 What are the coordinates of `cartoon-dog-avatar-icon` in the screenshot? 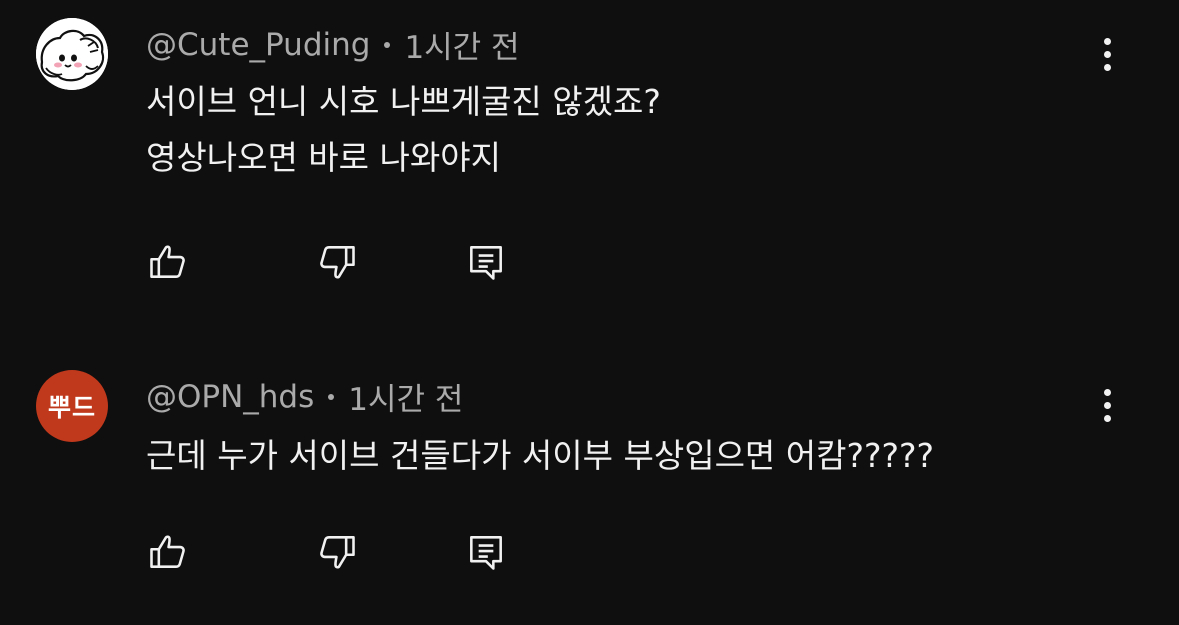 It's located at (72, 54).